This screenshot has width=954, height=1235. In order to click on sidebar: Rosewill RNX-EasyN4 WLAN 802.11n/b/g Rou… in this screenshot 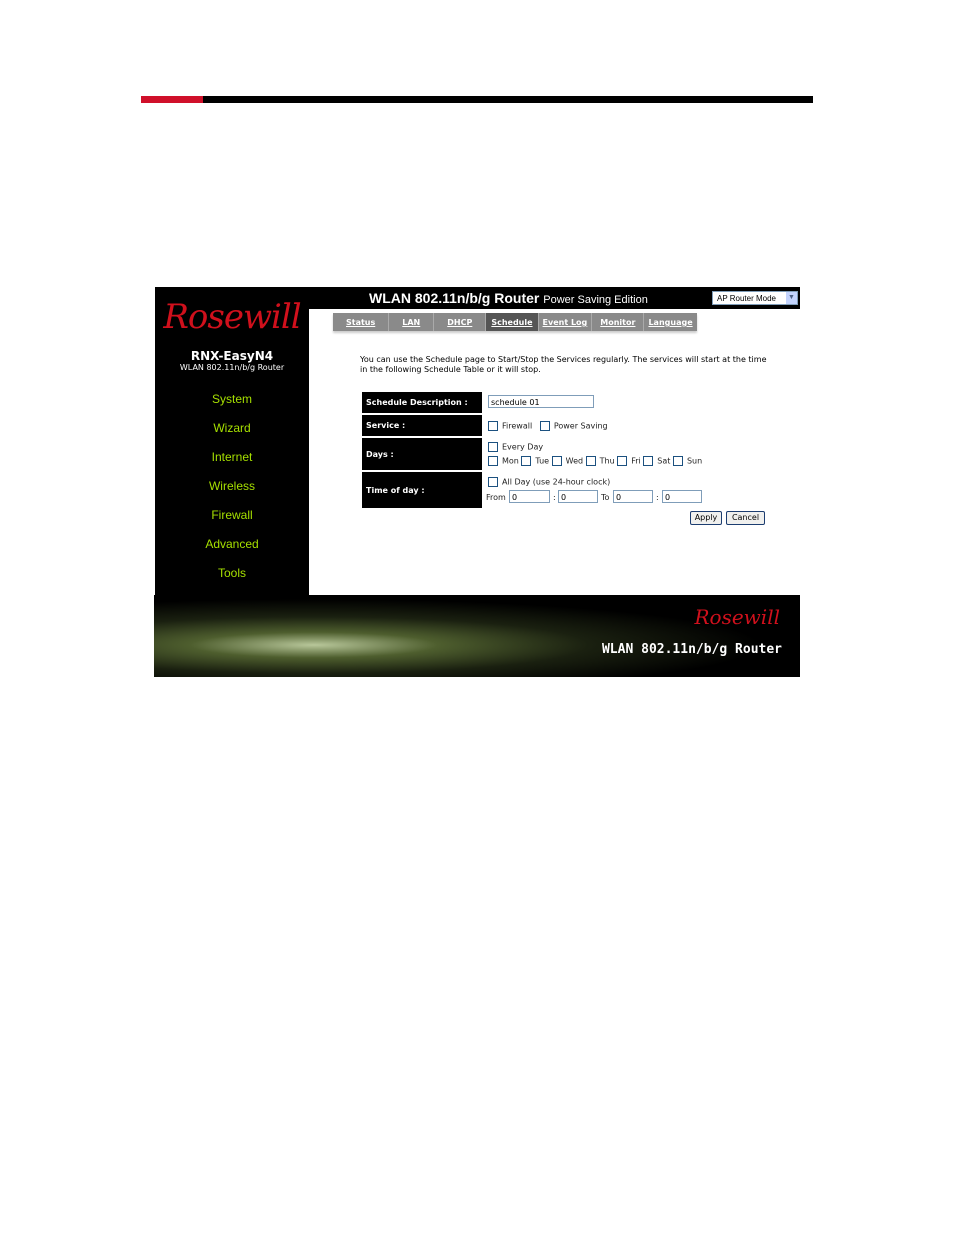, I will do `click(232, 441)`.